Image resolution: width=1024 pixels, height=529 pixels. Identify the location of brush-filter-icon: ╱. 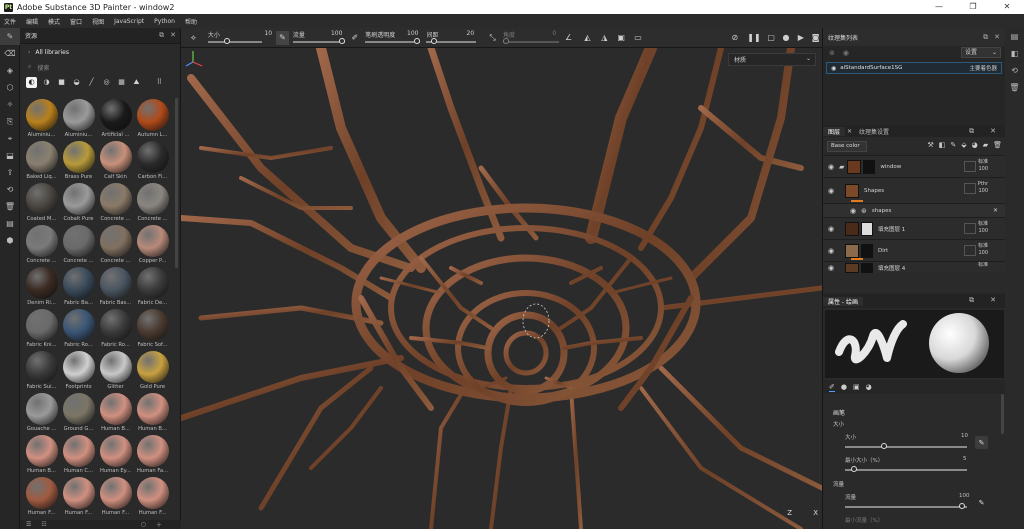
(91, 82).